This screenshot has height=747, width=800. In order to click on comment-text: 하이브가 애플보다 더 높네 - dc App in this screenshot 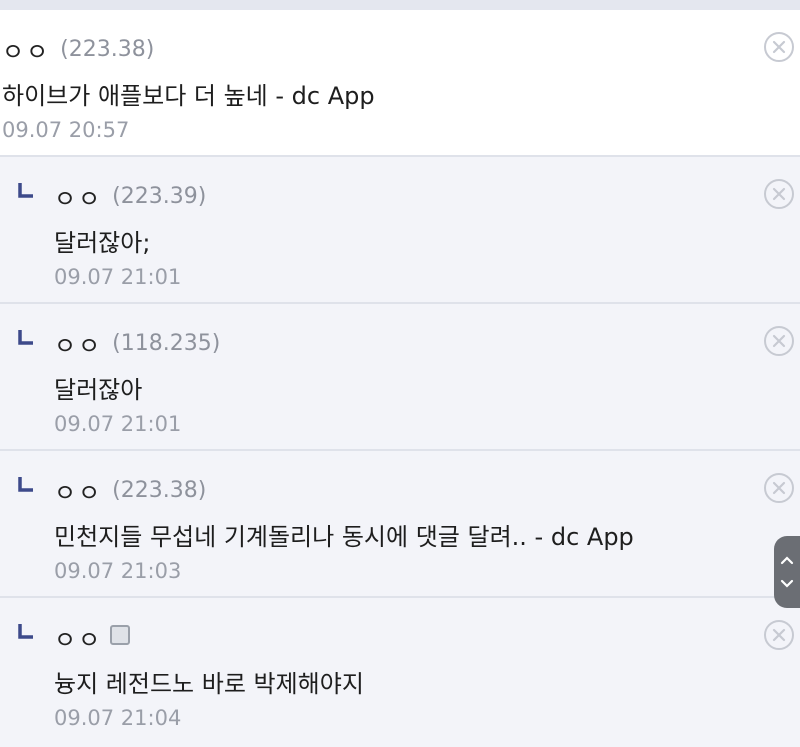, I will do `click(188, 96)`.